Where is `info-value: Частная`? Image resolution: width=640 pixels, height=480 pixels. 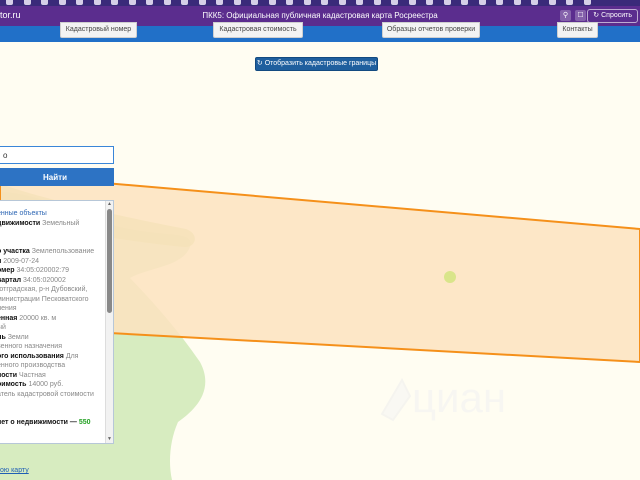
info-value: Частная is located at coordinates (32, 375).